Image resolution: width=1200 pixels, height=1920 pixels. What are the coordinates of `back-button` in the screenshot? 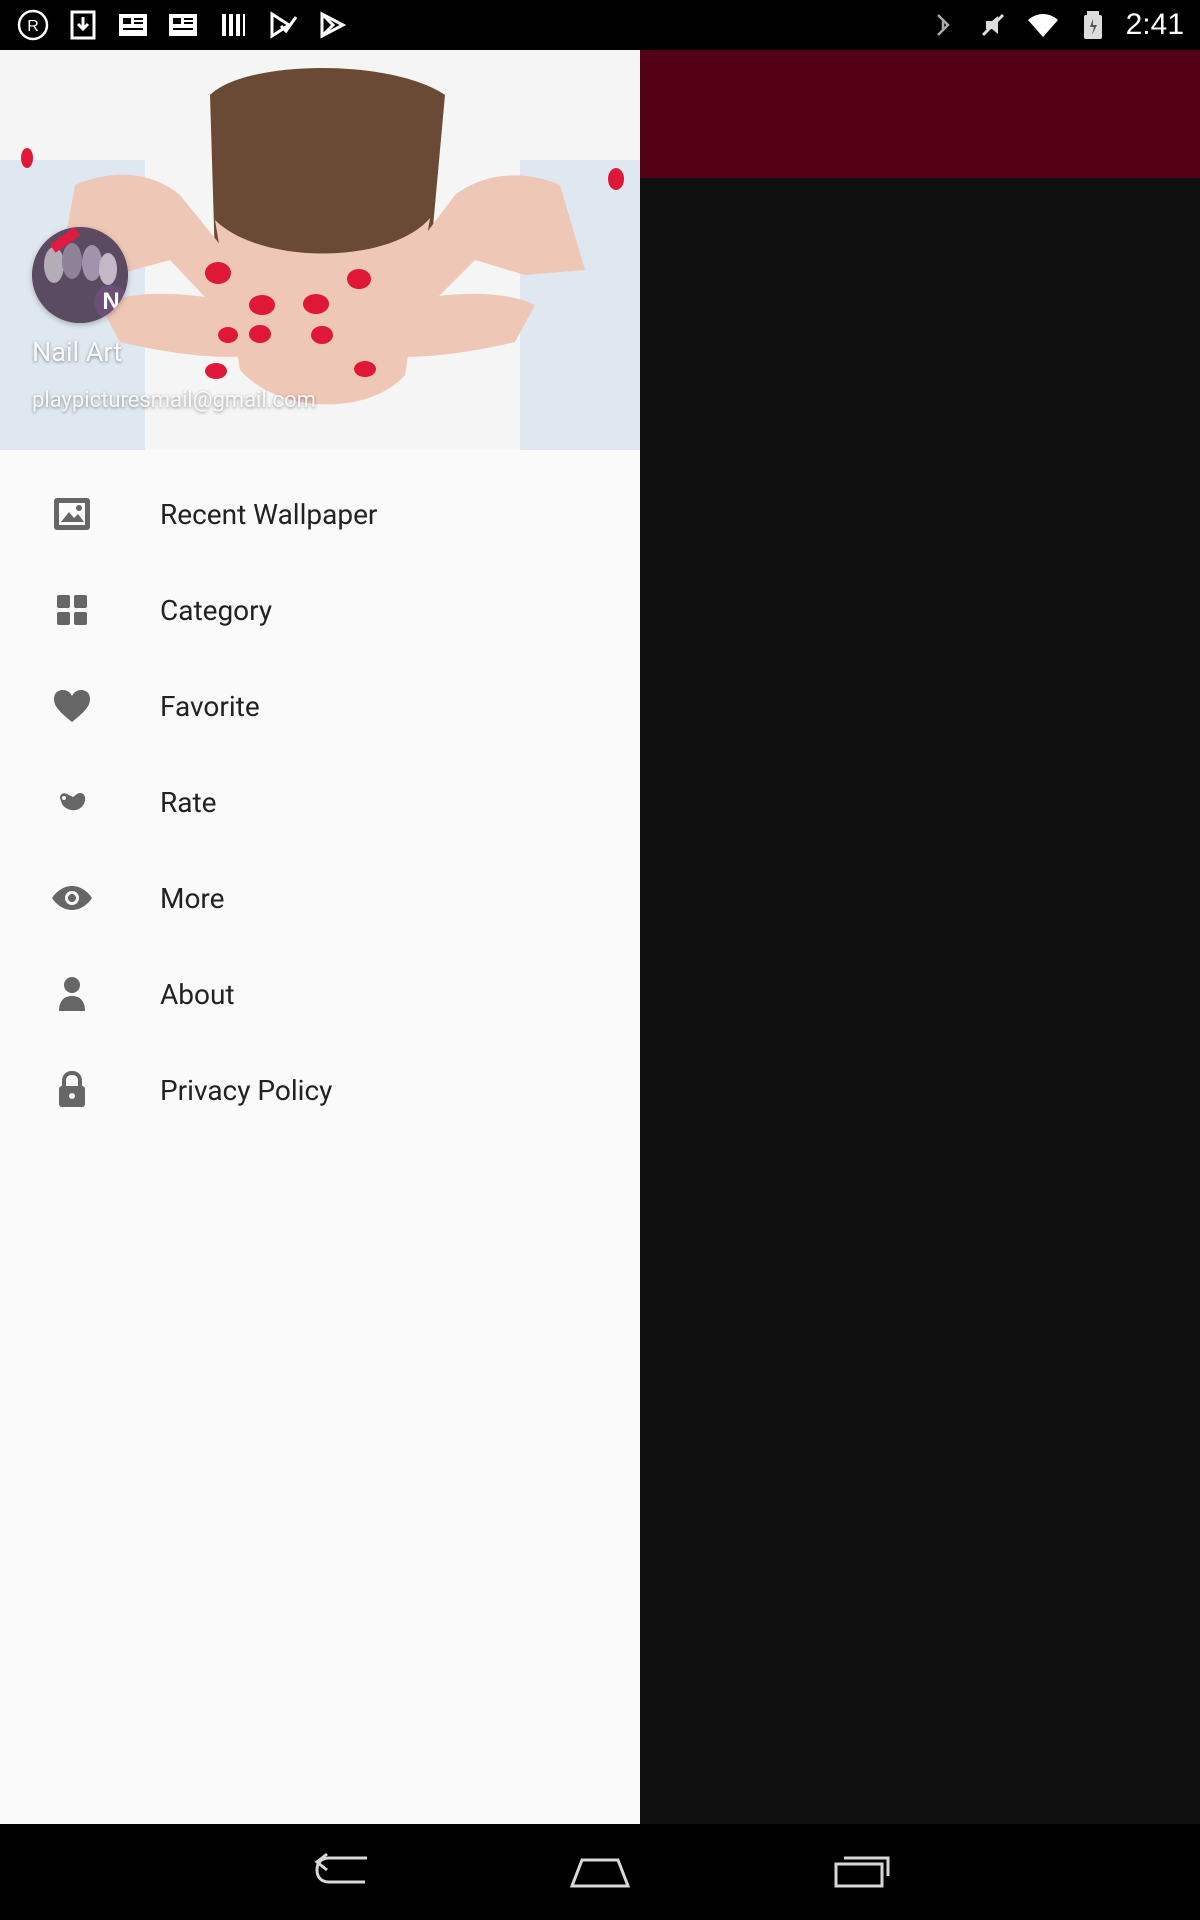 It's located at (345, 1872).